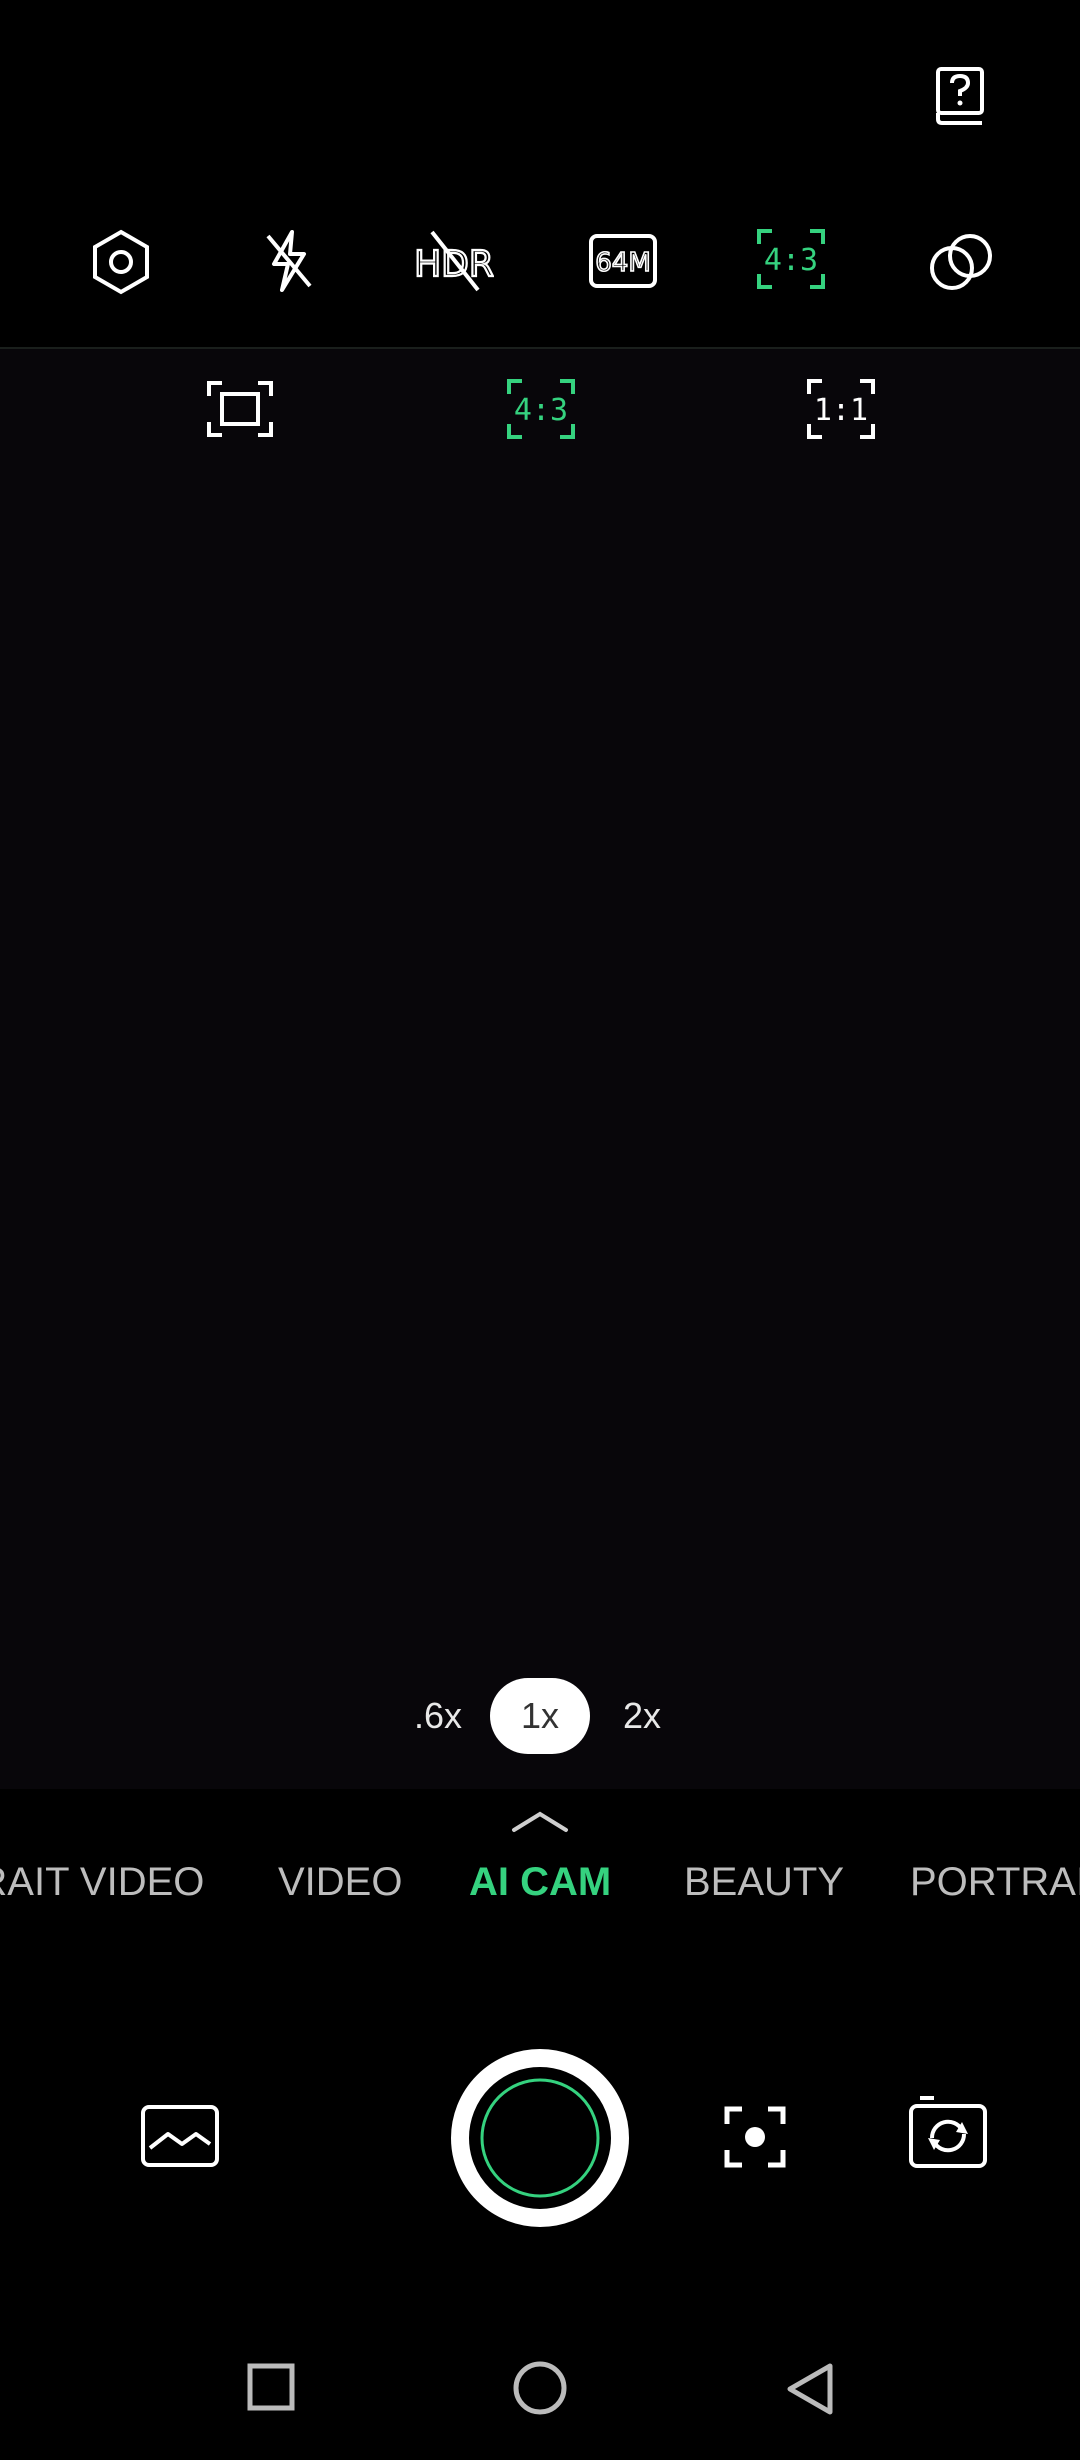 This screenshot has height=2460, width=1080. I want to click on switch-camera-icon, so click(948, 2132).